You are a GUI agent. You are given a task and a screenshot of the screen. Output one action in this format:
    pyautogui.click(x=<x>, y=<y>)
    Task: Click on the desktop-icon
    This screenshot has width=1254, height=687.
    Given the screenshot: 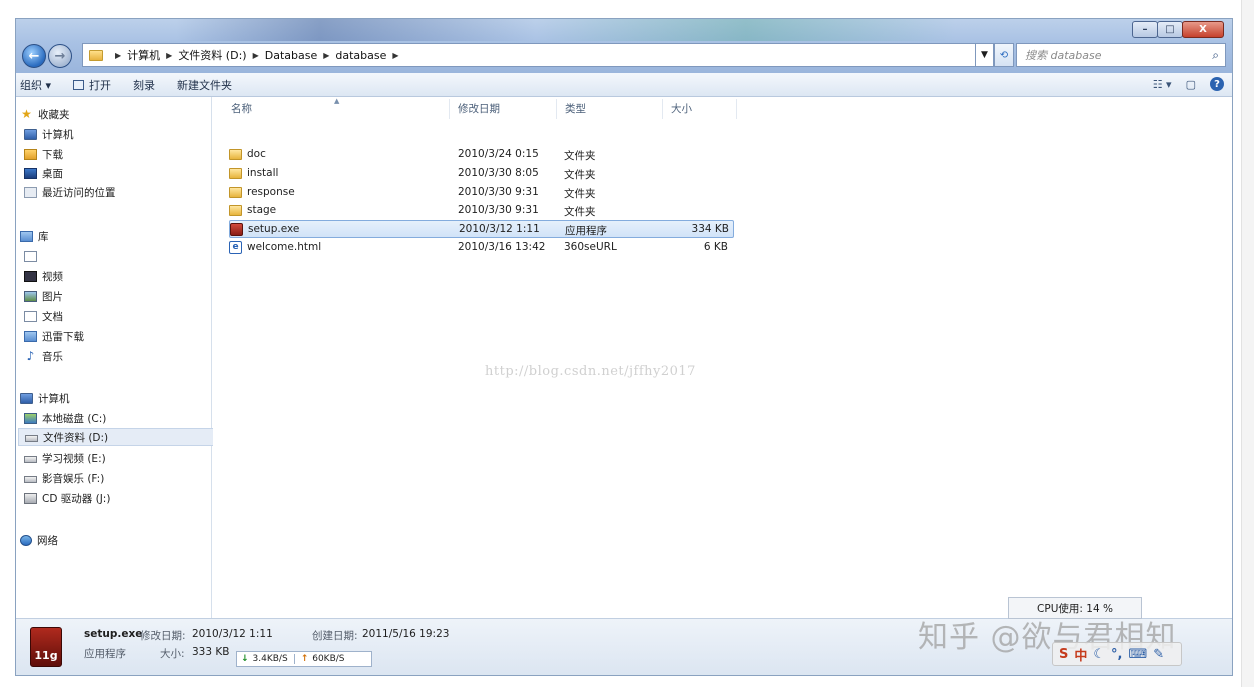 What is the action you would take?
    pyautogui.click(x=30, y=173)
    